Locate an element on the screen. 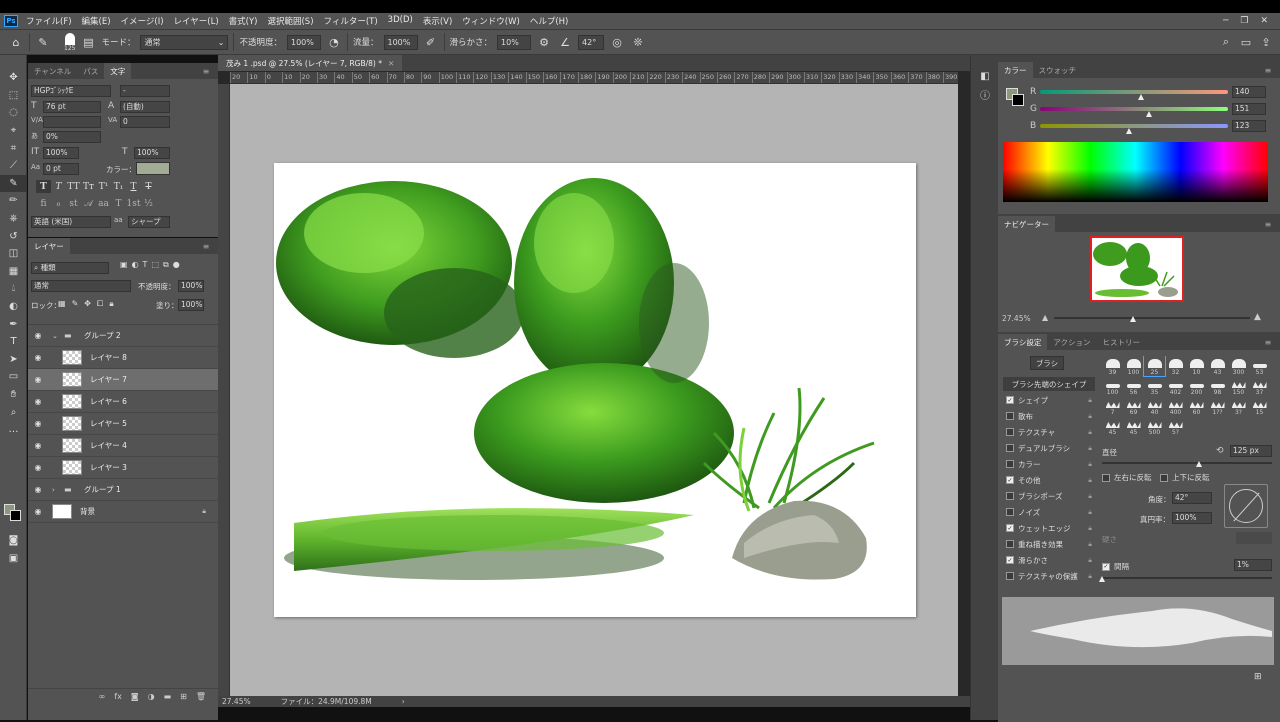 This screenshot has height=722, width=1280. quick-mask-icon: ◙ is located at coordinates (13, 541).